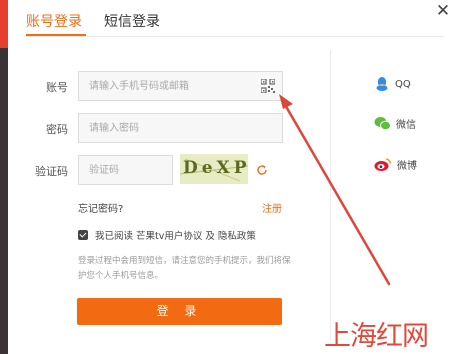  Describe the element at coordinates (237, 235) in the screenshot. I see `privacy-policy-link: 隐私政策` at that location.